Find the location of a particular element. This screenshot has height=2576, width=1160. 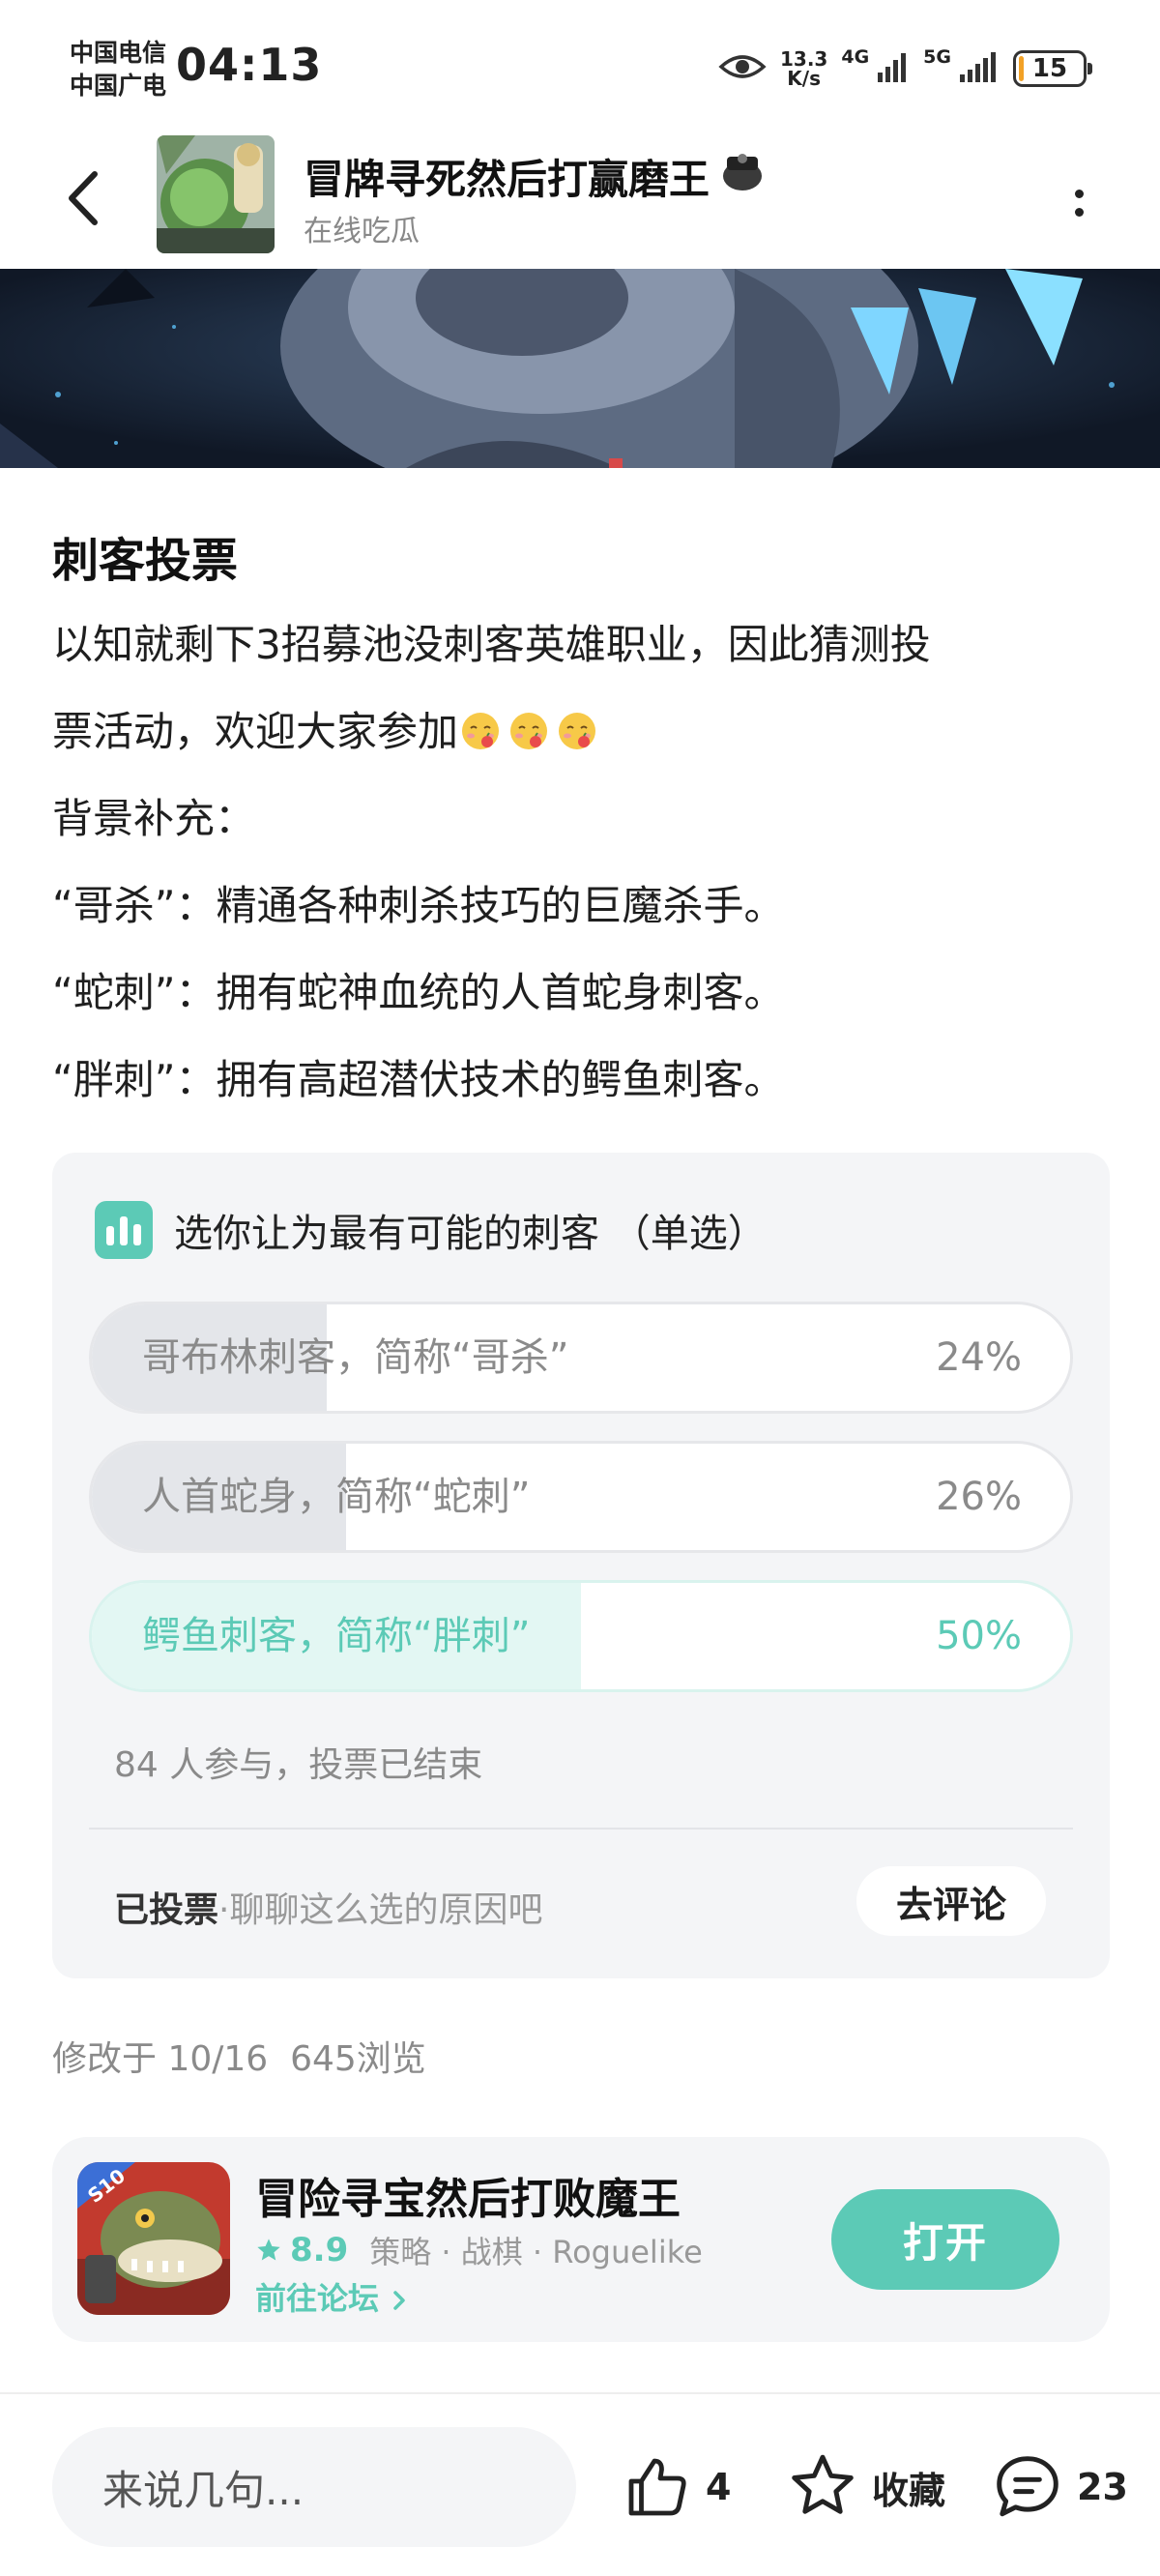

post-line: 背景补充： is located at coordinates (154, 818).